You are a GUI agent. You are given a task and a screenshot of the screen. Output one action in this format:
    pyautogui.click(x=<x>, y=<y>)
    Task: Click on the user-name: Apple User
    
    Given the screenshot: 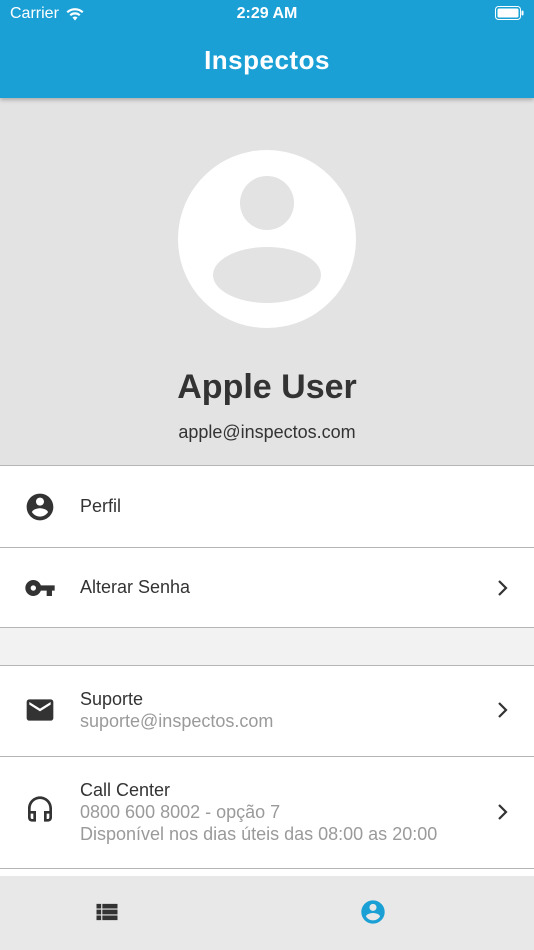 What is the action you would take?
    pyautogui.click(x=267, y=387)
    